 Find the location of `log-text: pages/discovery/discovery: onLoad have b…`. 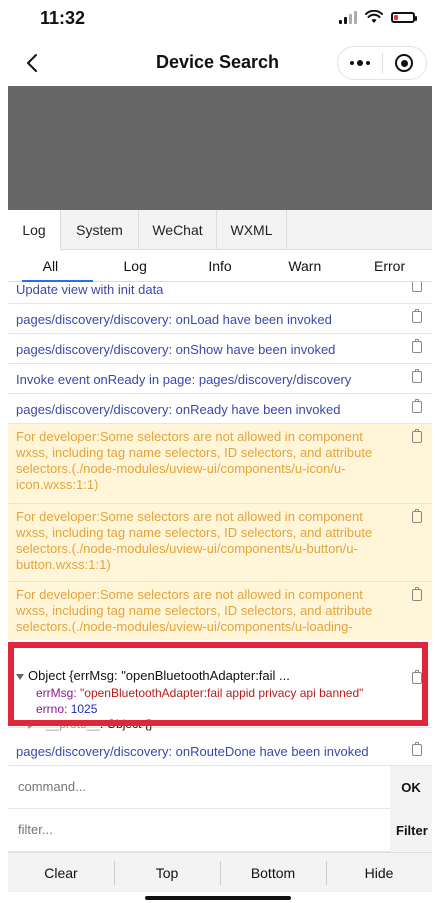

log-text: pages/discovery/discovery: onLoad have b… is located at coordinates (174, 319).